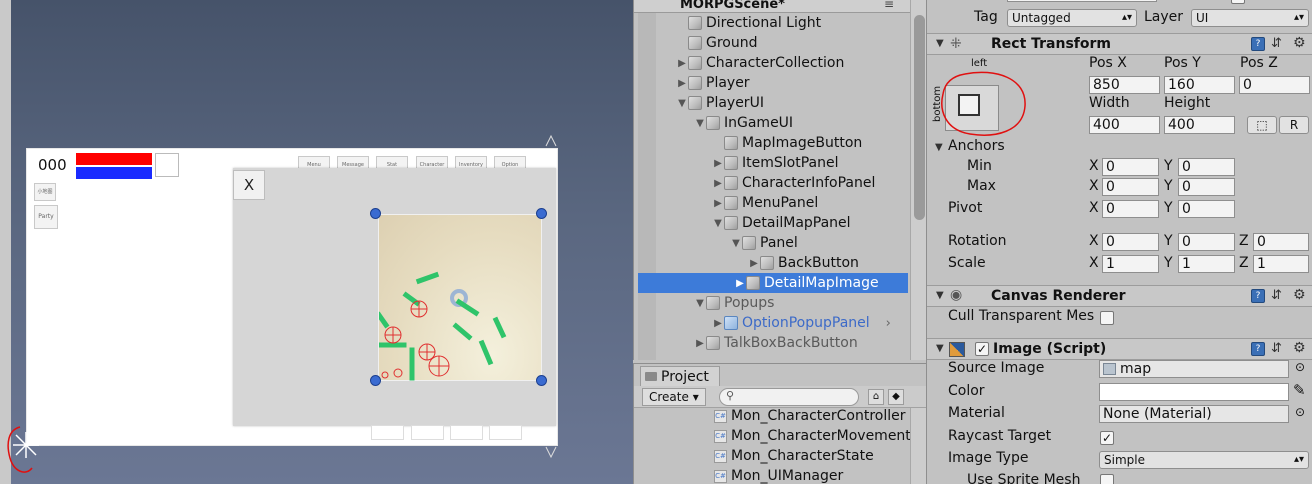 The height and width of the screenshot is (484, 1312). What do you see at coordinates (541, 380) in the screenshot?
I see `rect-handle-br` at bounding box center [541, 380].